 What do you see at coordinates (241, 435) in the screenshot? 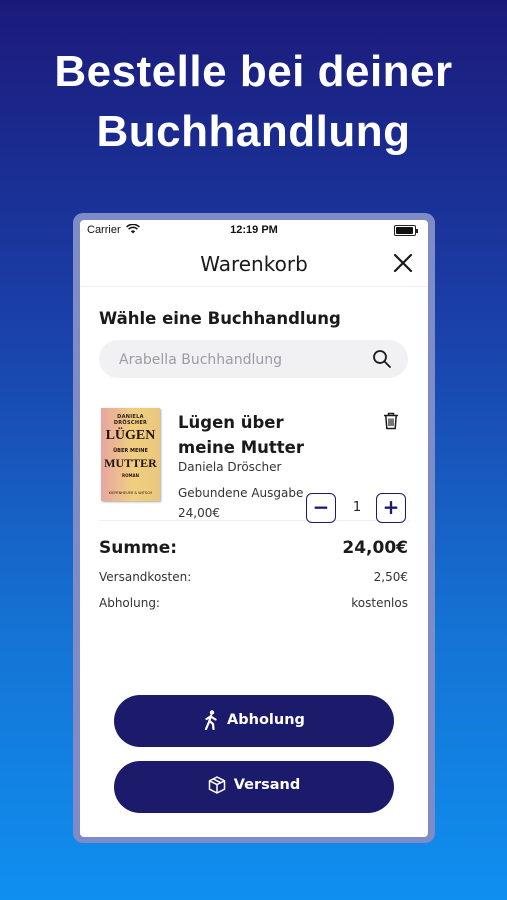
I see `book-title: Lügen über meine Mutter` at bounding box center [241, 435].